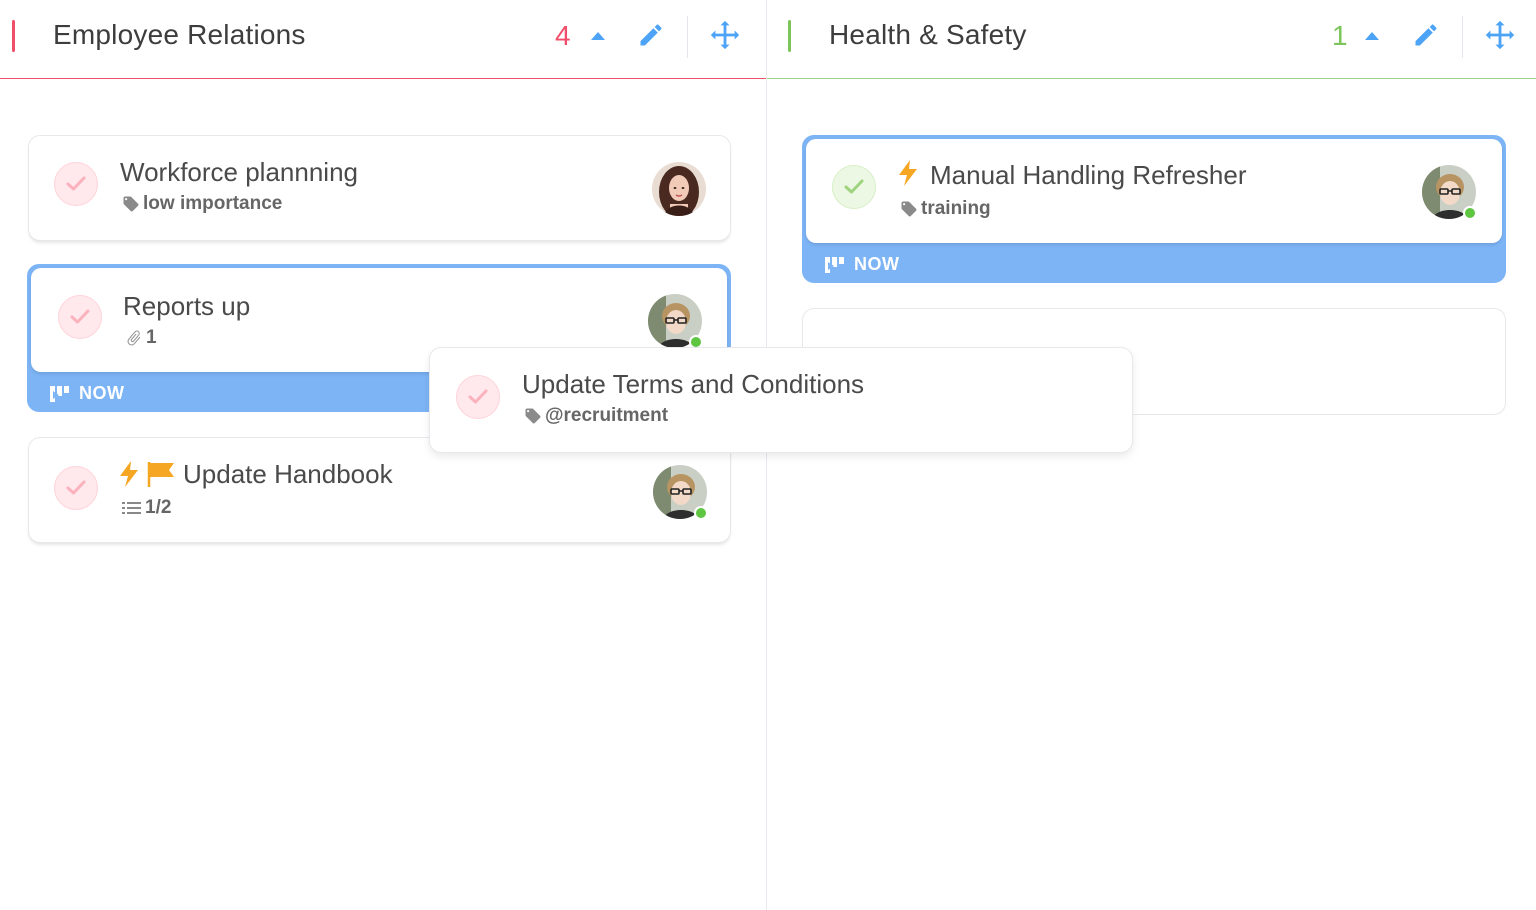 The width and height of the screenshot is (1536, 910). What do you see at coordinates (131, 508) in the screenshot?
I see `checklist-icon` at bounding box center [131, 508].